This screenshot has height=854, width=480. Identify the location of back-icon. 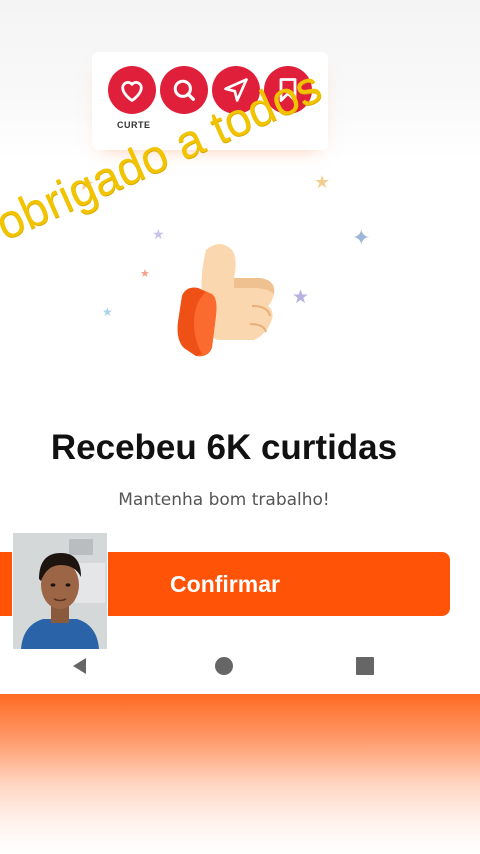
(80, 668).